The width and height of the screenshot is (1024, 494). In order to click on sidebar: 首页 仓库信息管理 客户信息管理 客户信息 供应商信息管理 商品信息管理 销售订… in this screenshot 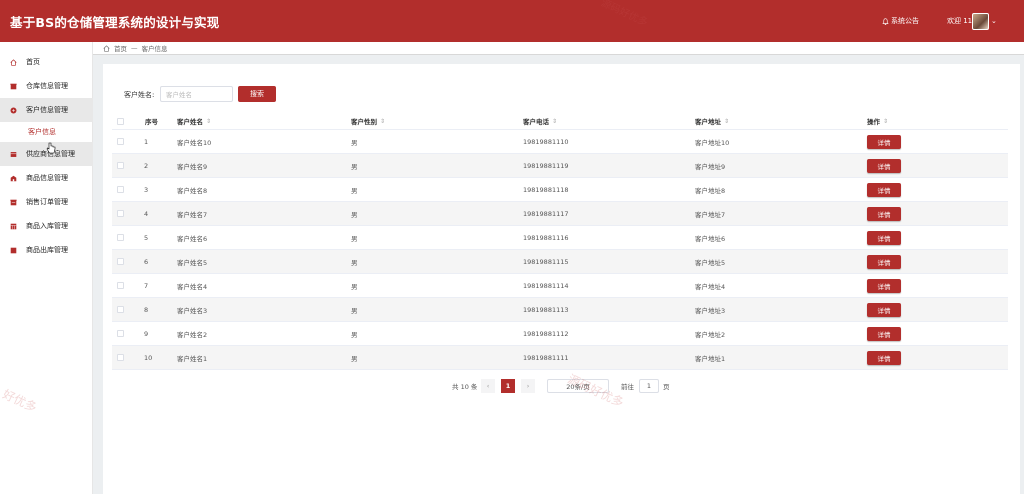, I will do `click(46, 268)`.